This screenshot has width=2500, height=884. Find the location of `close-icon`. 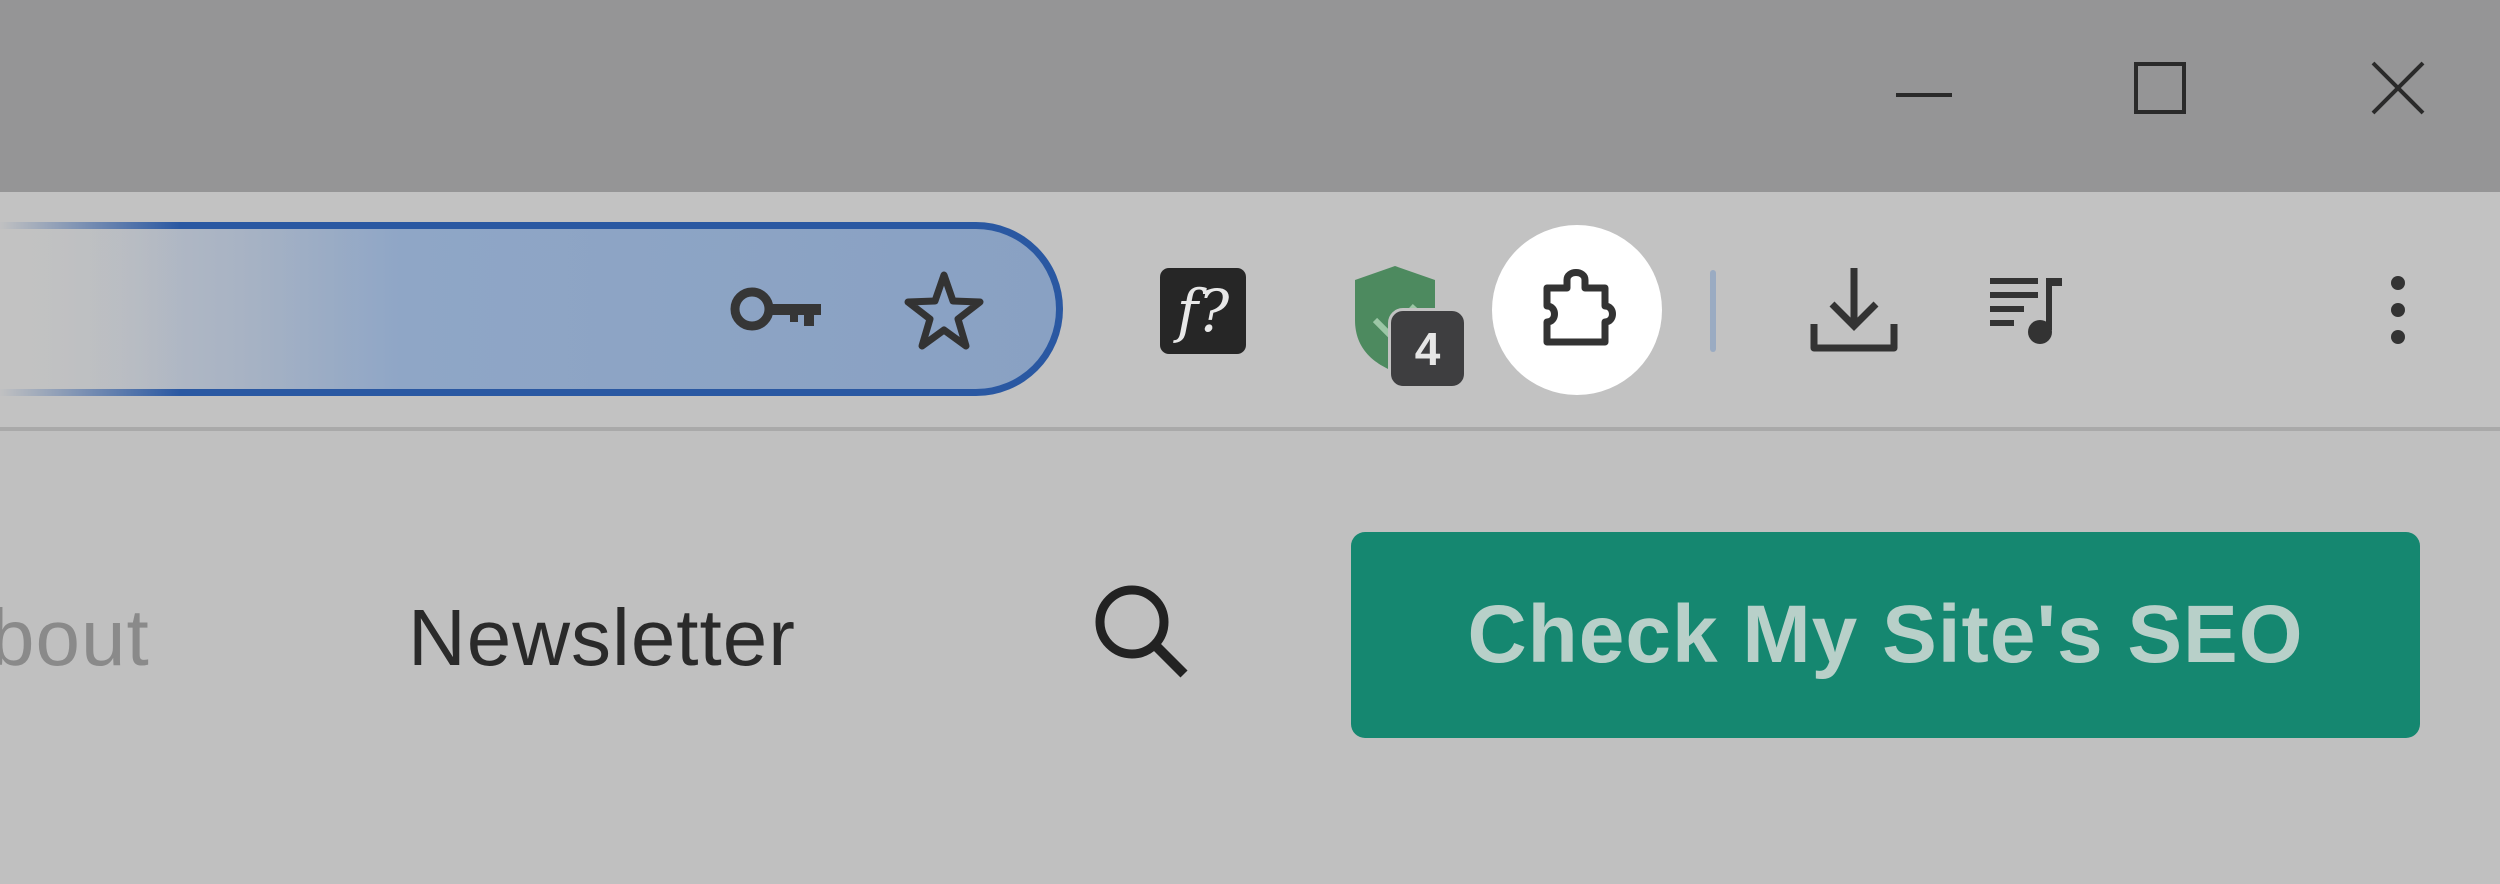

close-icon is located at coordinates (2398, 88).